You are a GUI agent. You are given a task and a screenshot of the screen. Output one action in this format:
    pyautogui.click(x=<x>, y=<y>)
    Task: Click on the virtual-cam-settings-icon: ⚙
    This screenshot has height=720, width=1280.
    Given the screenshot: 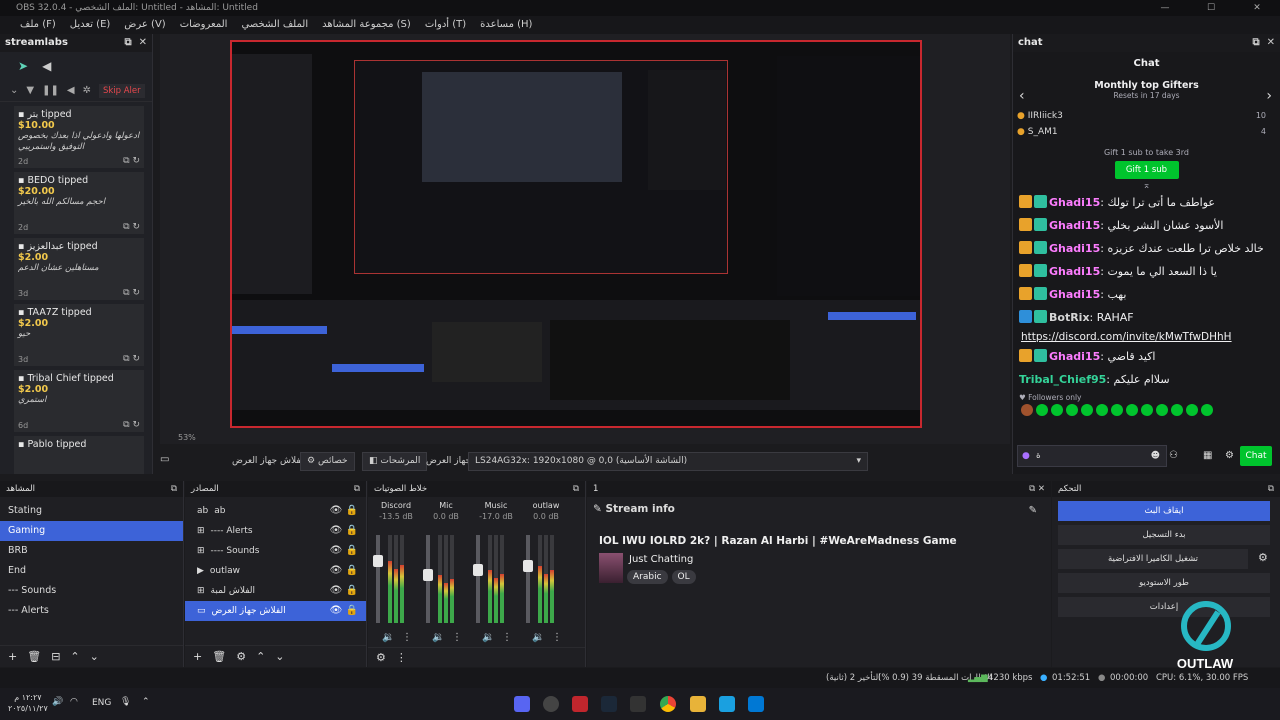 What is the action you would take?
    pyautogui.click(x=1263, y=557)
    